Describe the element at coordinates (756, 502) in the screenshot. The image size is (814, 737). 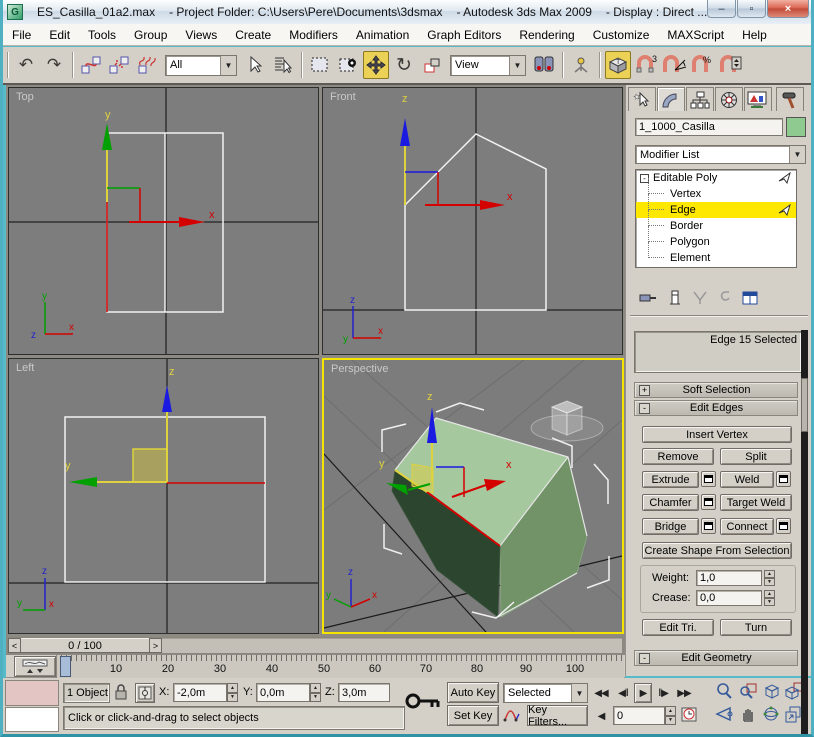
I see `target-weld-button: Target Weld` at that location.